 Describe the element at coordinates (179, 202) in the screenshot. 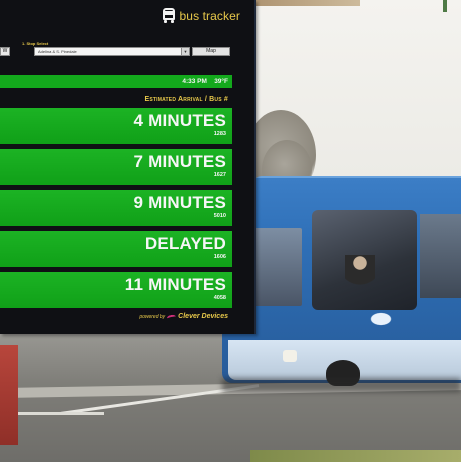

I see `arrival-status: 9 MINUTES` at that location.